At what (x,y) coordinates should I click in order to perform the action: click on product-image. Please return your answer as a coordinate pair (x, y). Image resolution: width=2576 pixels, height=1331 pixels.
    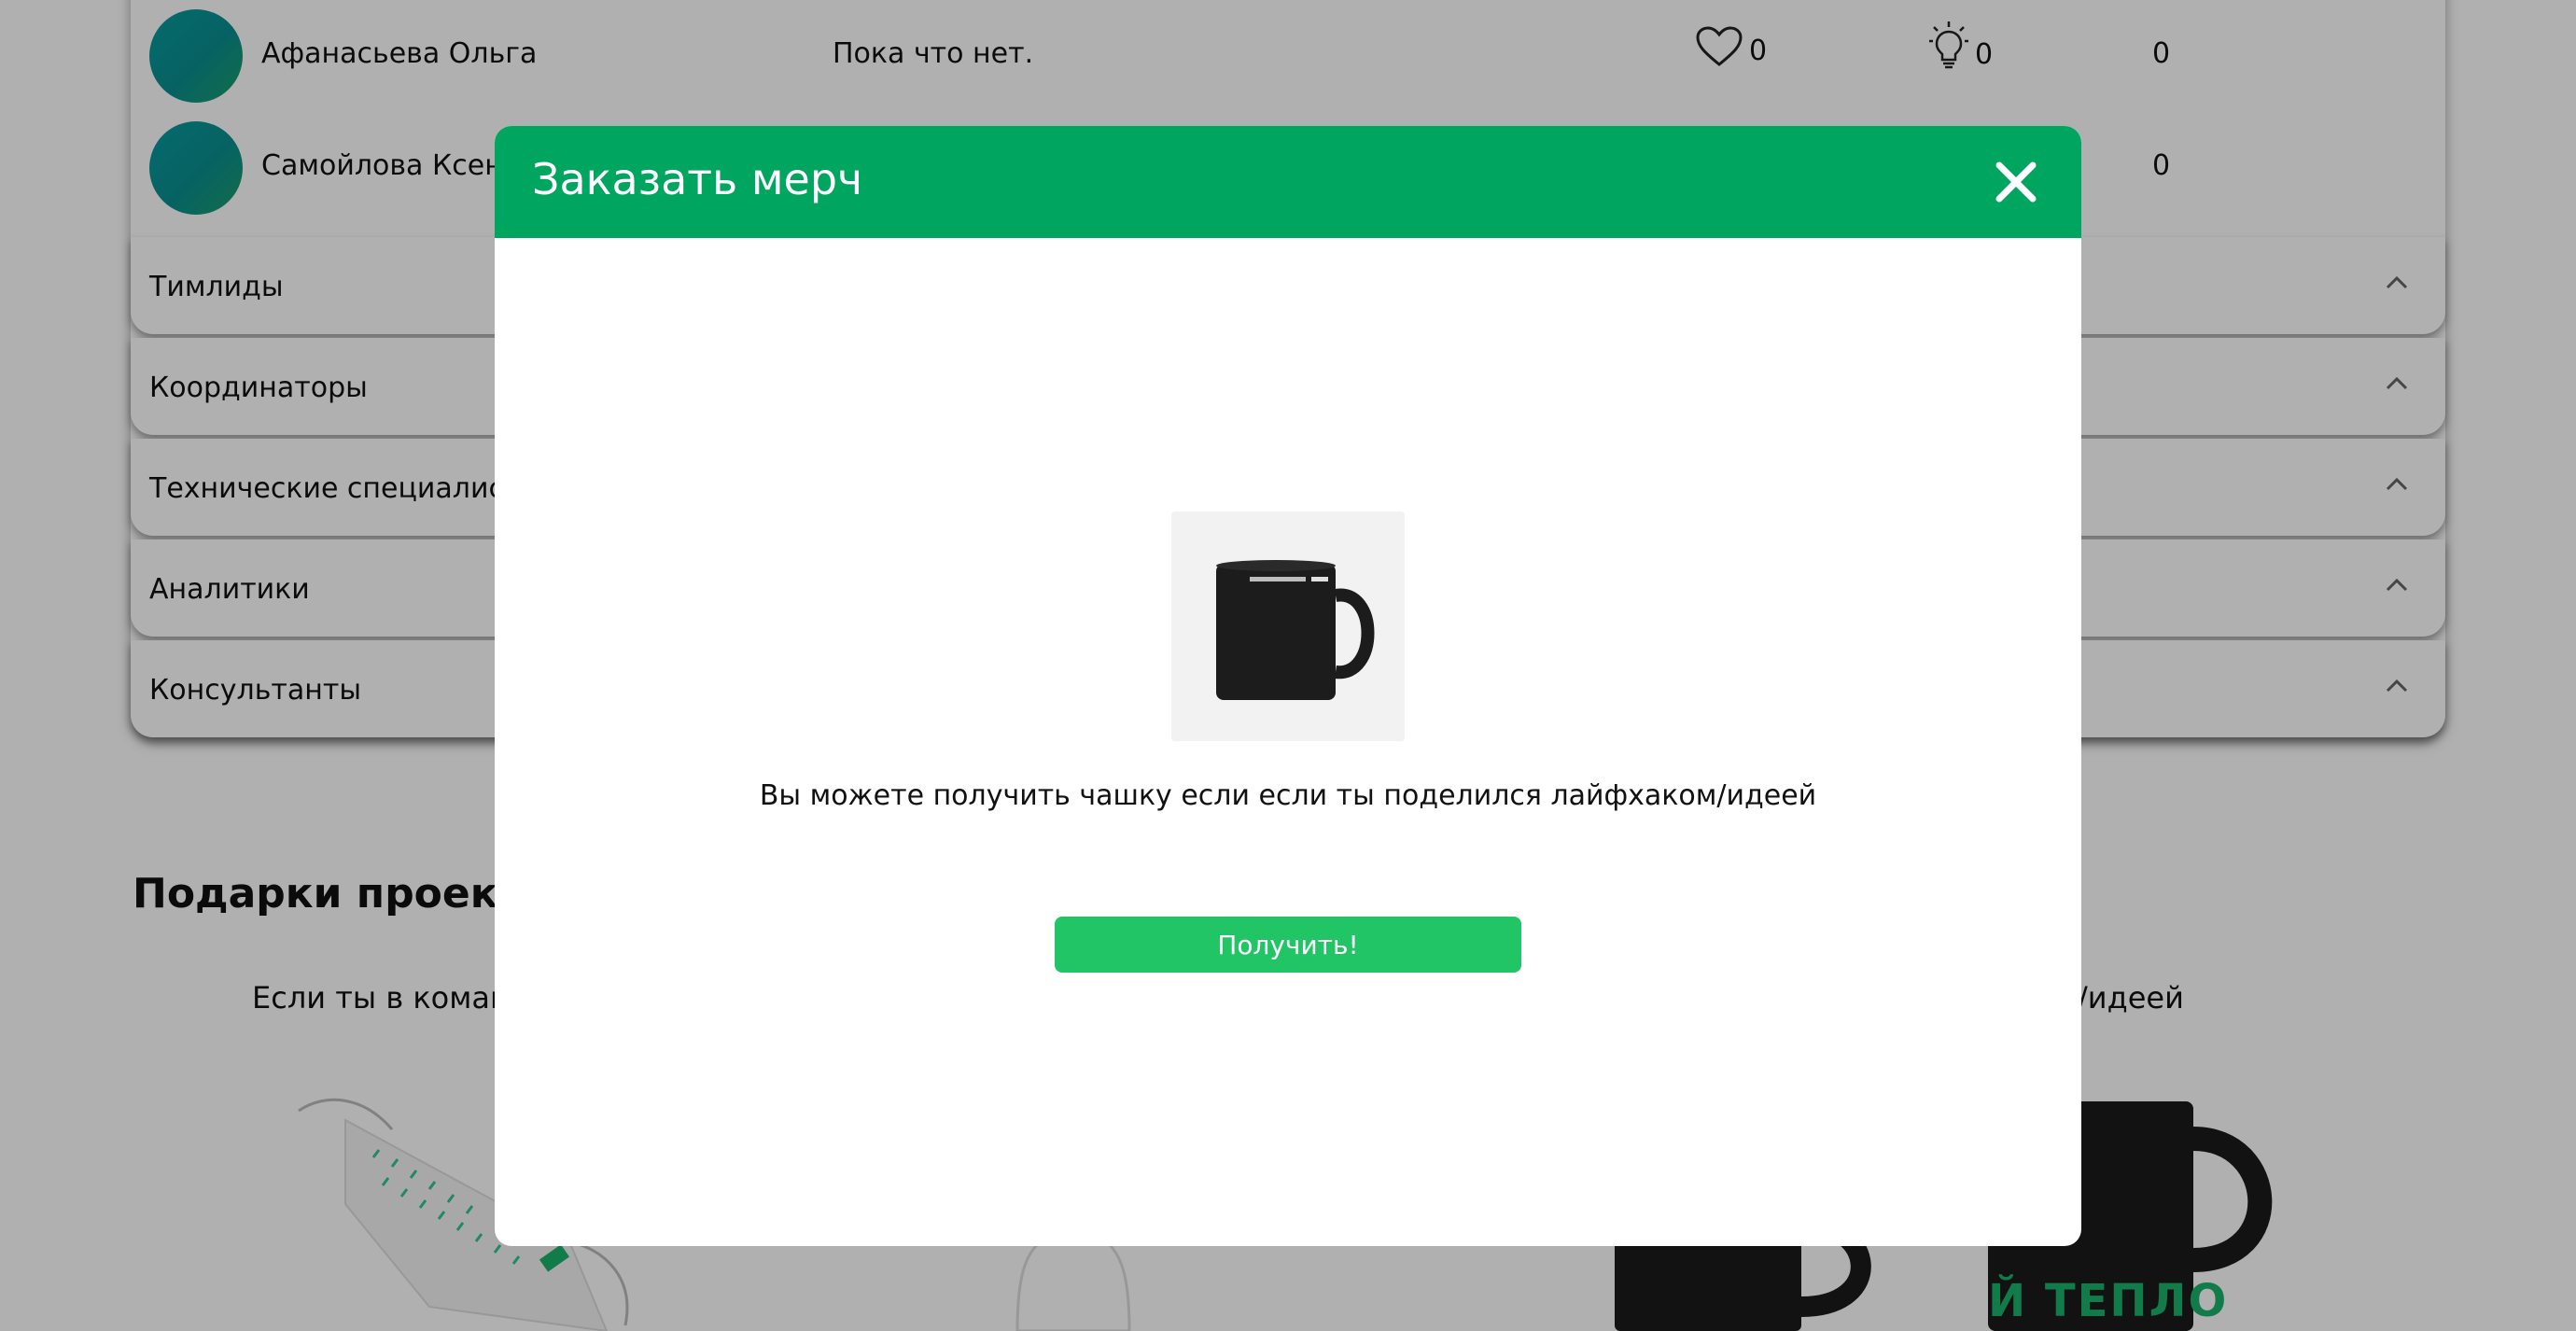
    Looking at the image, I should click on (1288, 626).